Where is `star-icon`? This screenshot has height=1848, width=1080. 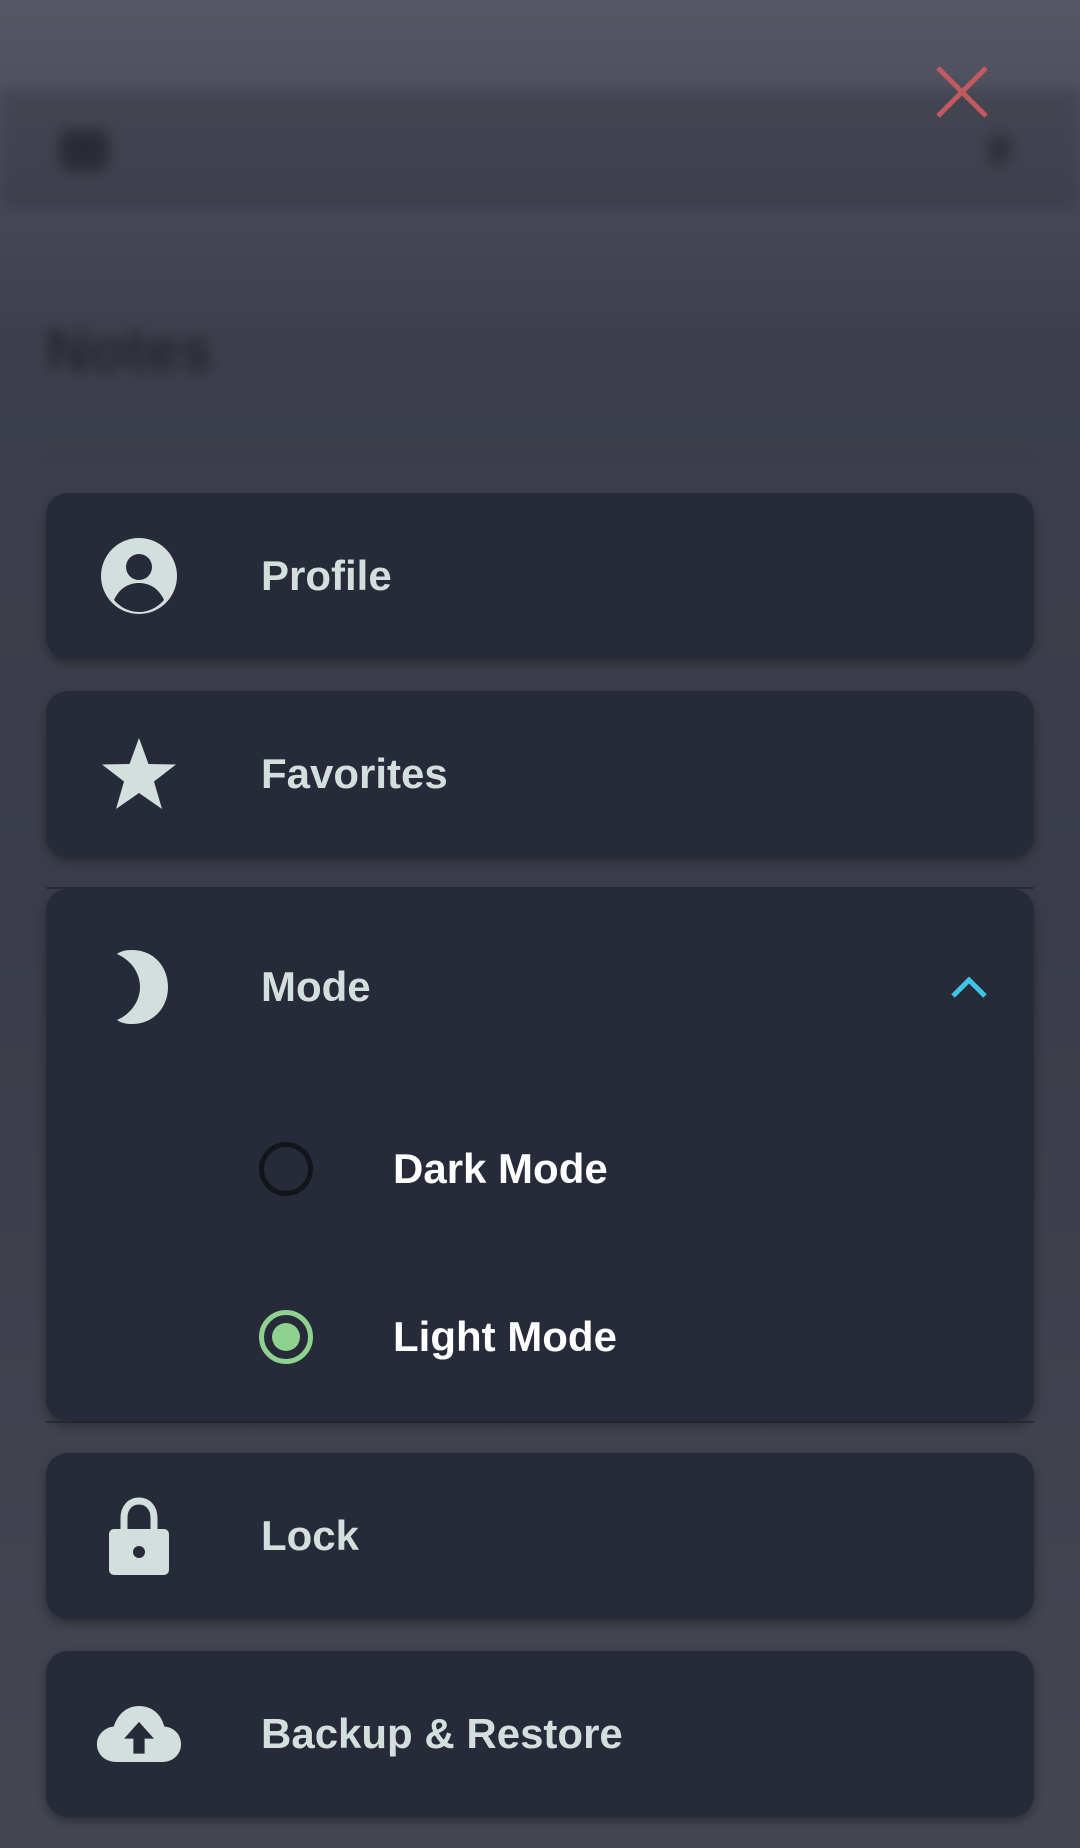
star-icon is located at coordinates (139, 774).